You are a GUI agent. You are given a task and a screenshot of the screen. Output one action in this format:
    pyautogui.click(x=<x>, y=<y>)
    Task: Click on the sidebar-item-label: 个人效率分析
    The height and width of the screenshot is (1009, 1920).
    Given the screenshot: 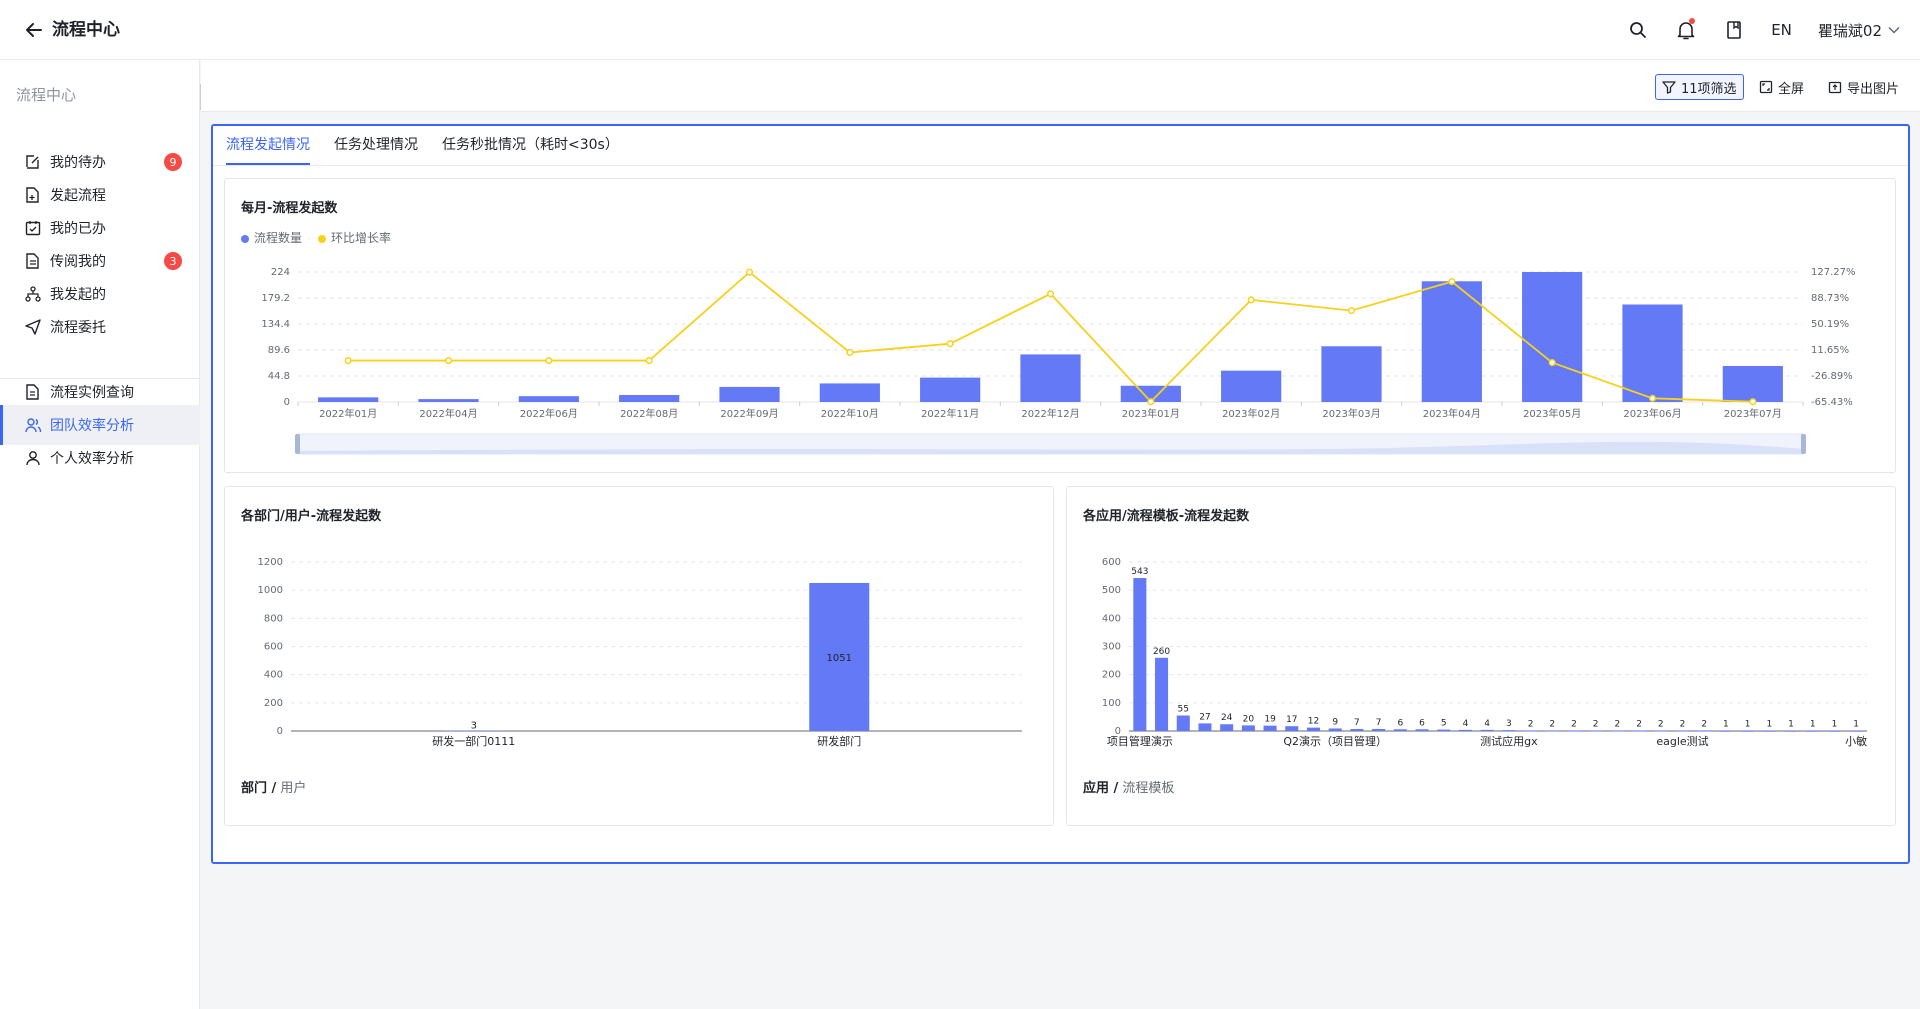 What is the action you would take?
    pyautogui.click(x=92, y=459)
    